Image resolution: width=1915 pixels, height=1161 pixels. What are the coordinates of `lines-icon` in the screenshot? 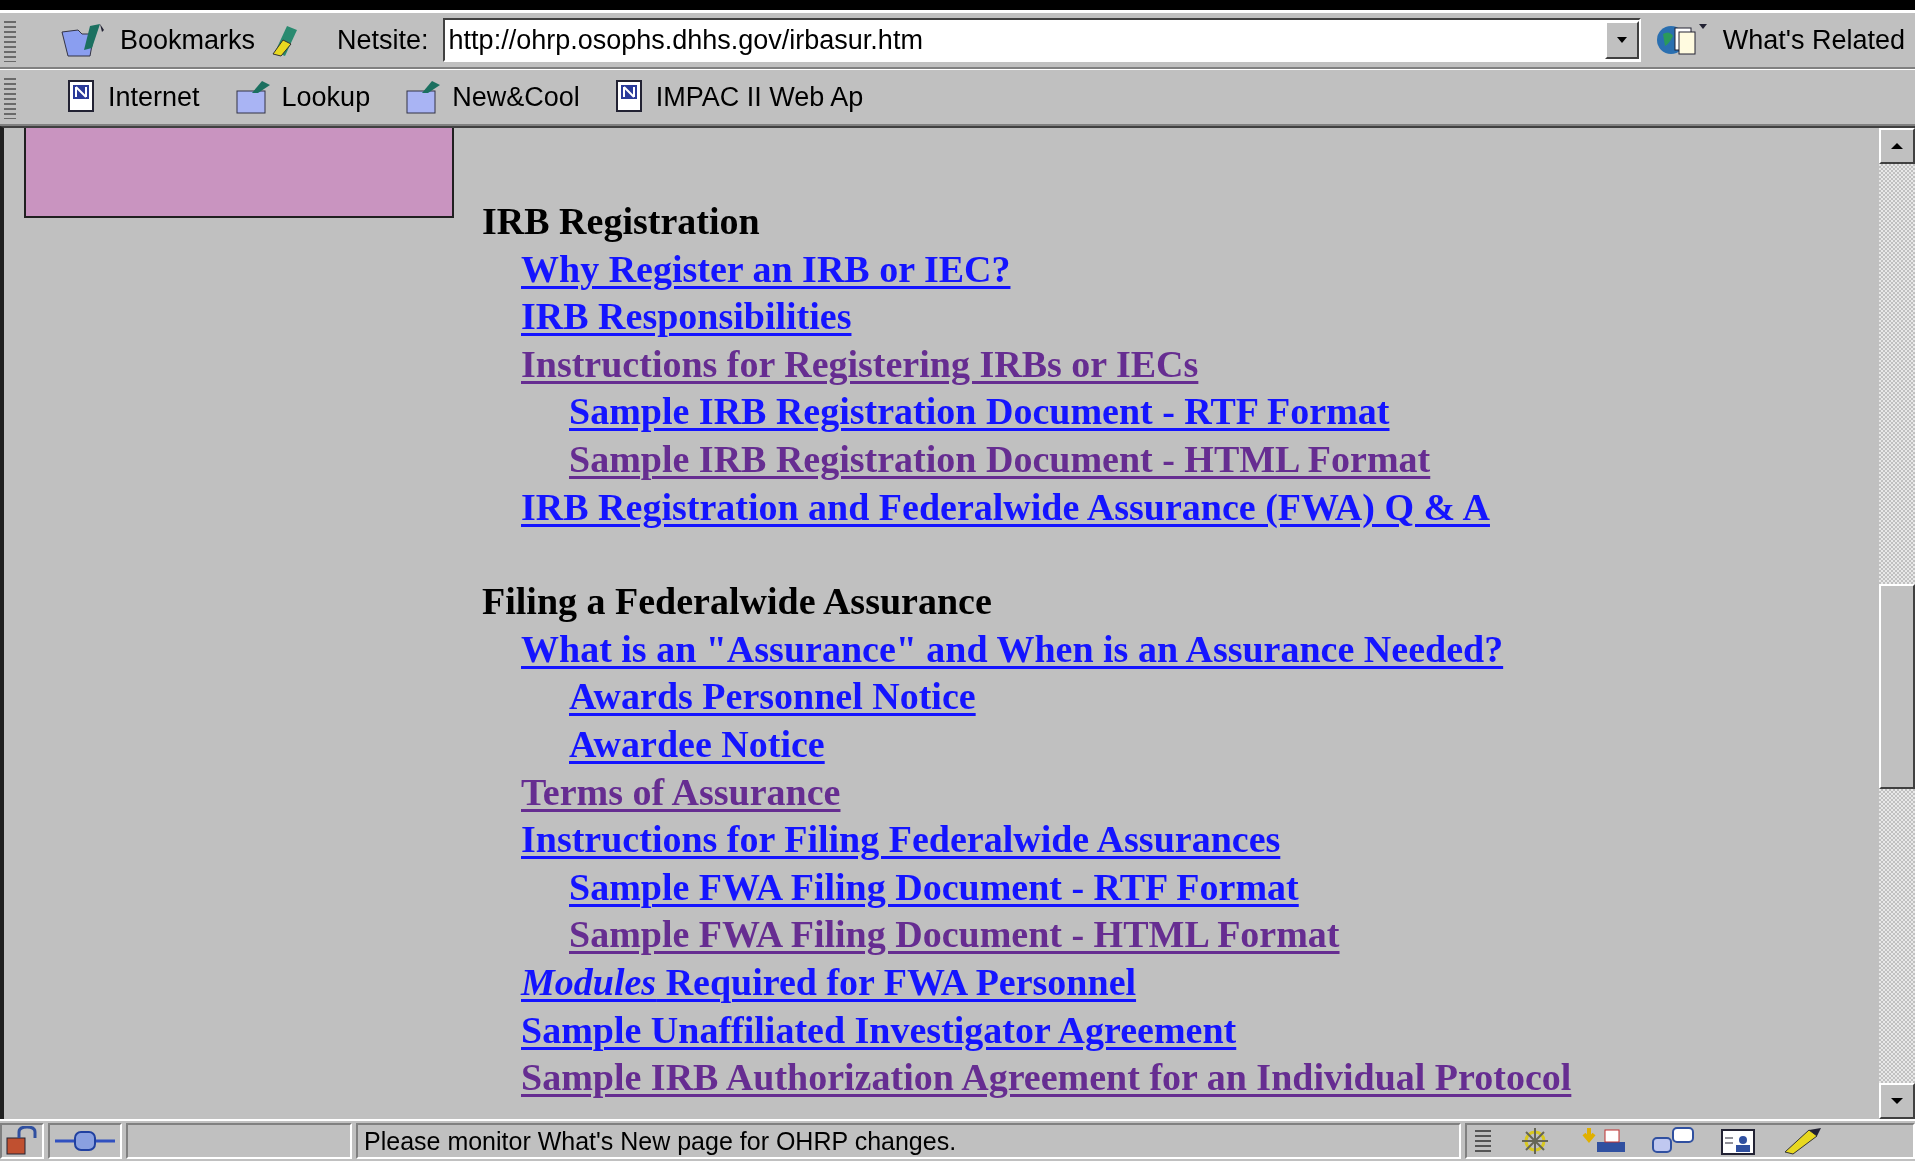 It's located at (1483, 1141).